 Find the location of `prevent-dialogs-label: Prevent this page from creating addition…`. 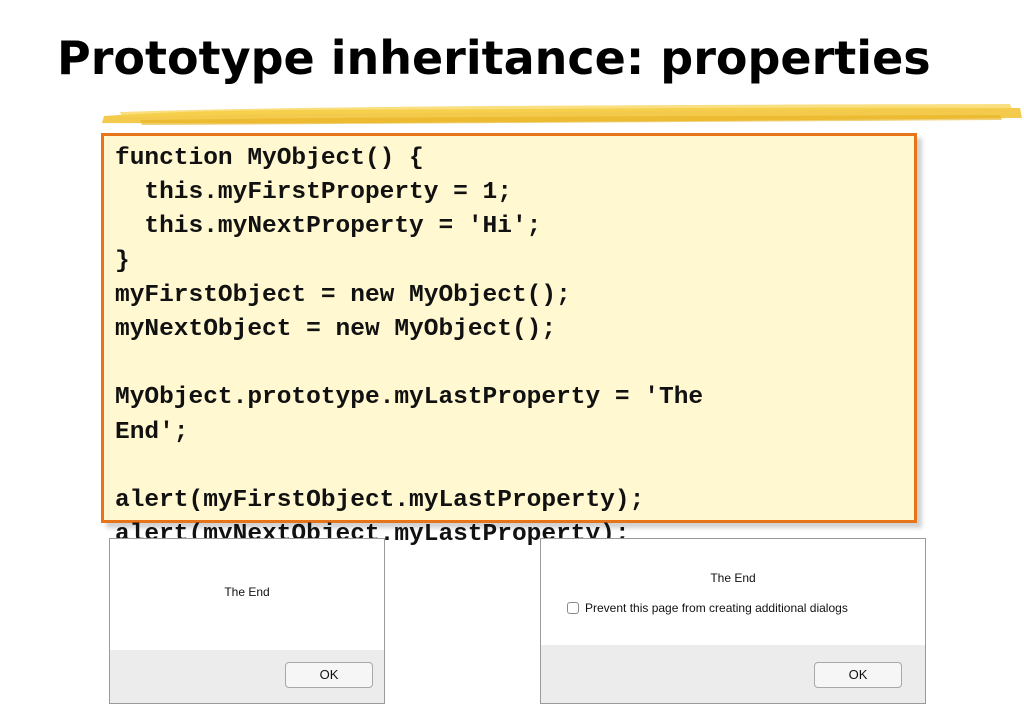

prevent-dialogs-label: Prevent this page from creating addition… is located at coordinates (716, 608).